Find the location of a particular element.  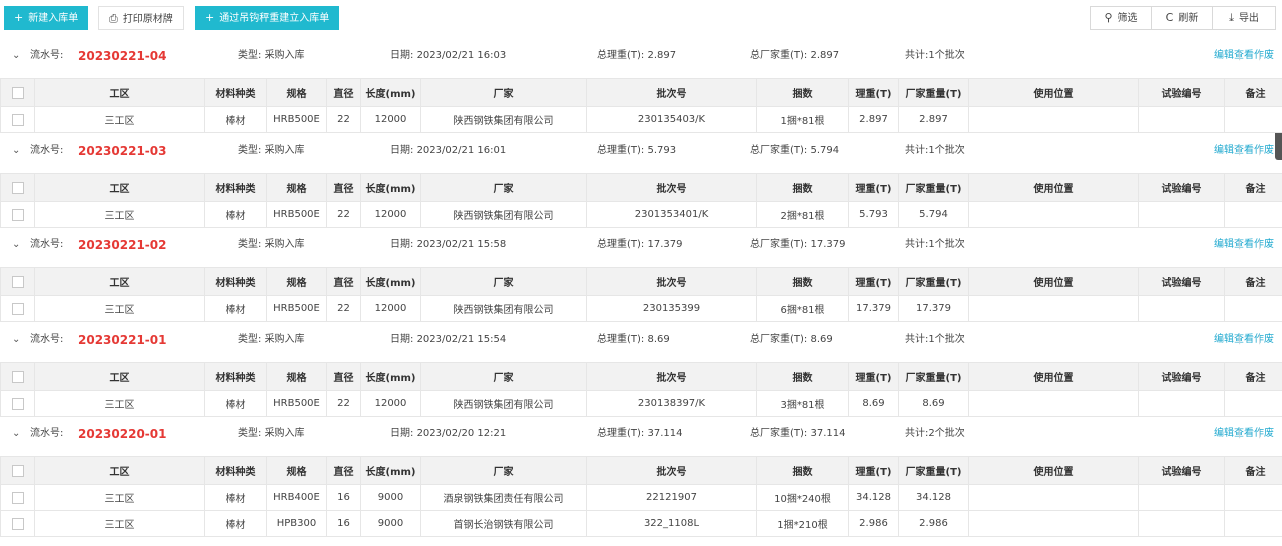

new-inbound-button: + 新建入库单 is located at coordinates (46, 18).